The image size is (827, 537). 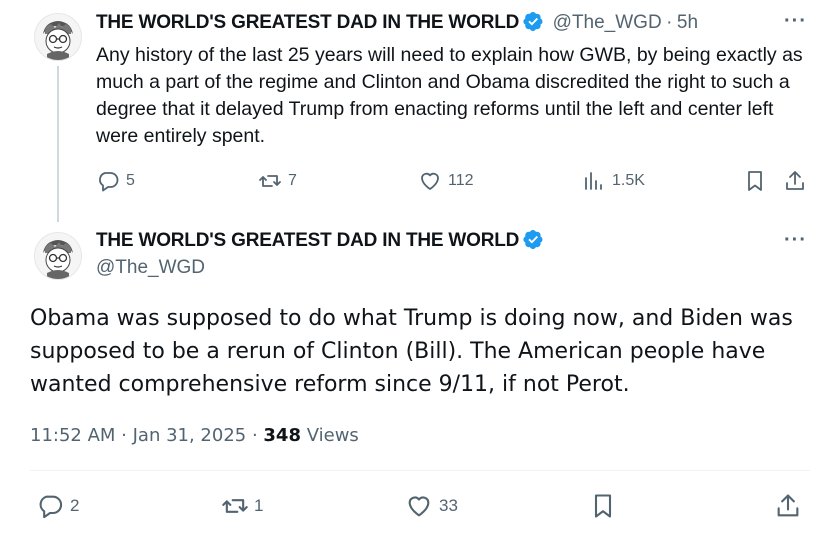 I want to click on views-label: Views, so click(x=332, y=435).